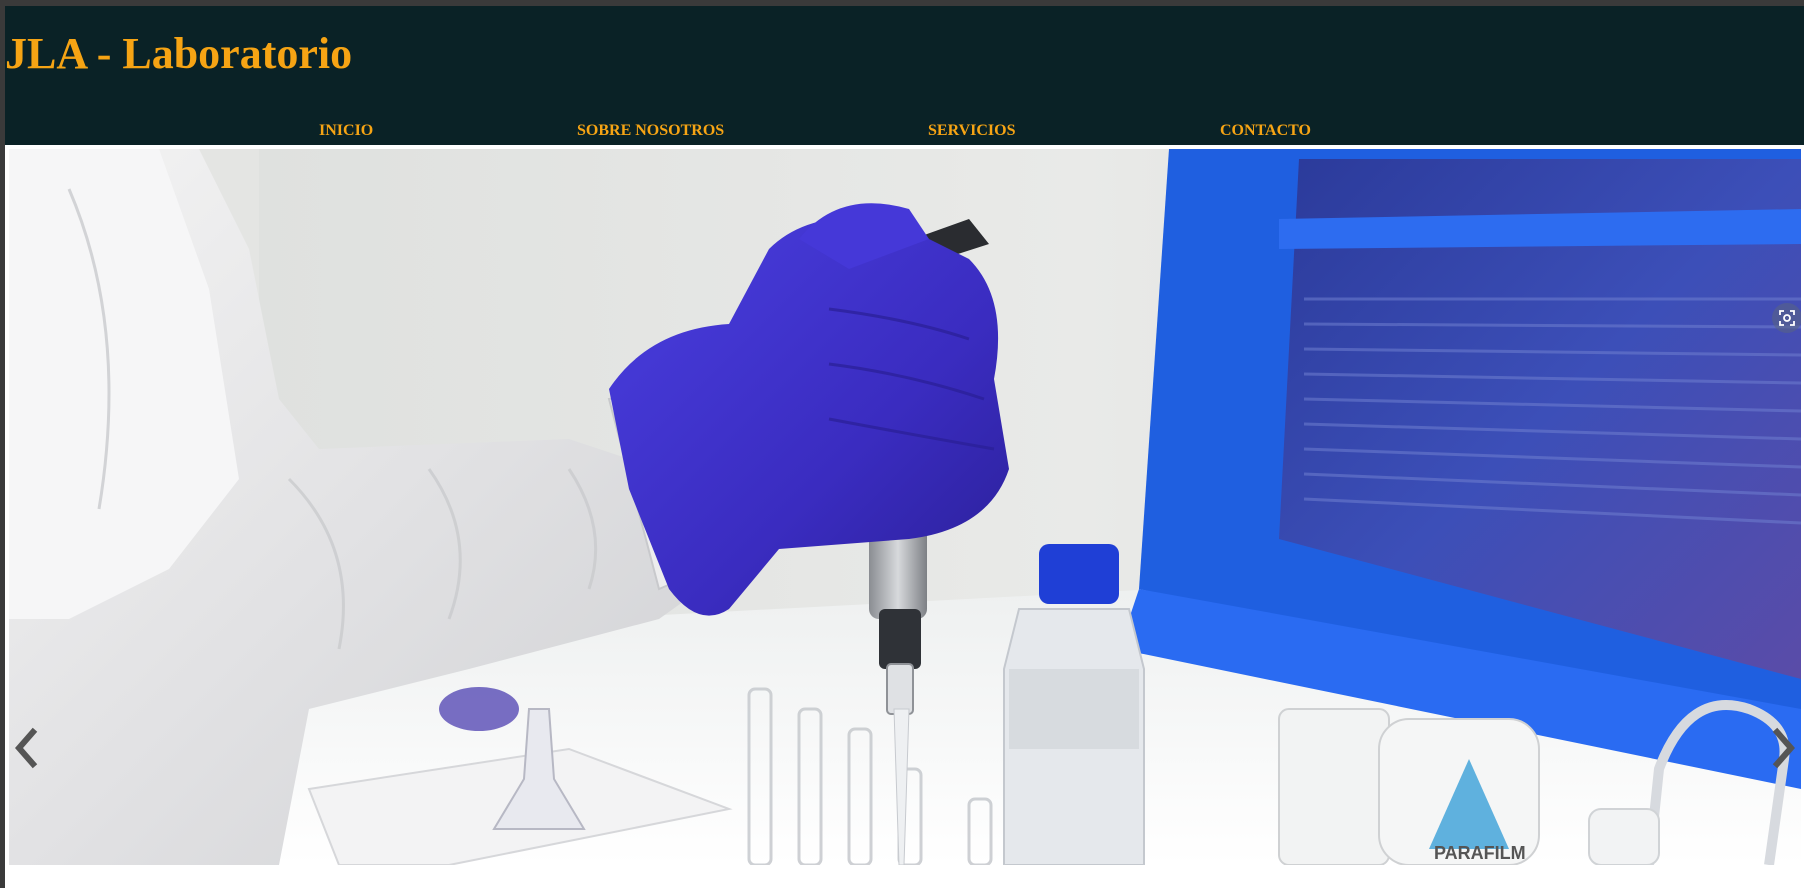 The width and height of the screenshot is (1804, 888). I want to click on carousel-prev-button, so click(26, 748).